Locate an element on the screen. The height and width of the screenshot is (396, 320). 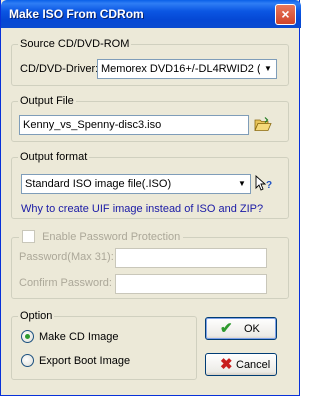
output-file-group-label: Output File is located at coordinates (47, 101).